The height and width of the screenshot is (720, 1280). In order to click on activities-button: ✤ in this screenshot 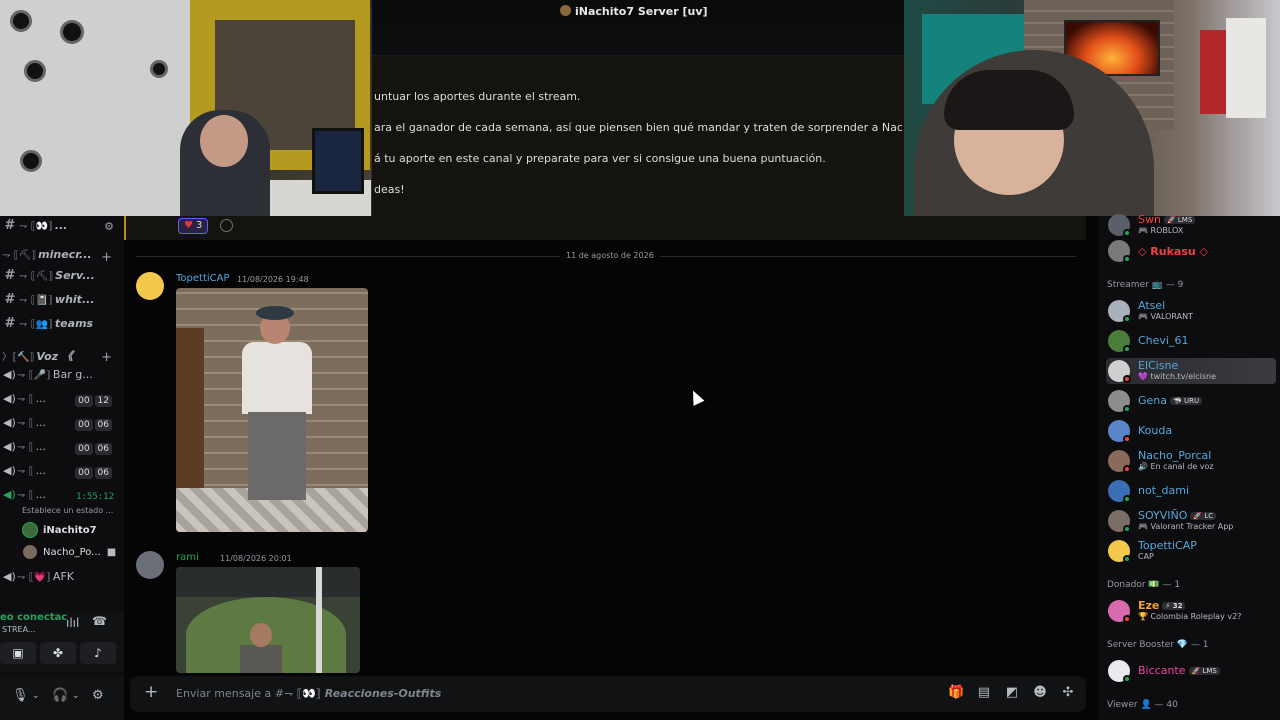, I will do `click(58, 653)`.